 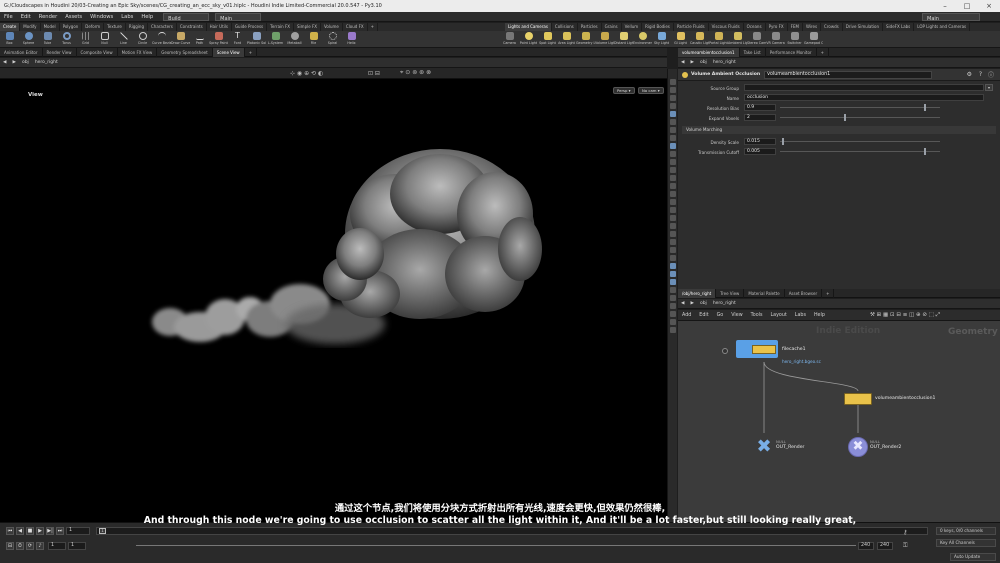 What do you see at coordinates (885, 546) in the screenshot?
I see `global-end-field: 240` at bounding box center [885, 546].